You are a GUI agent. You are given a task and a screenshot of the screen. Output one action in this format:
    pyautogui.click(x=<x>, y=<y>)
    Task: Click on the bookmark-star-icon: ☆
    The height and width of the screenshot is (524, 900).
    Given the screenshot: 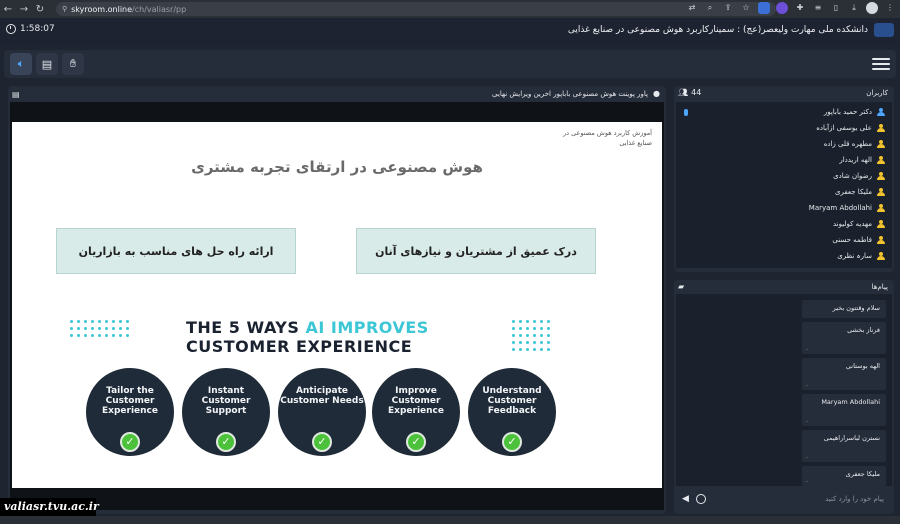 What is the action you would take?
    pyautogui.click(x=746, y=8)
    